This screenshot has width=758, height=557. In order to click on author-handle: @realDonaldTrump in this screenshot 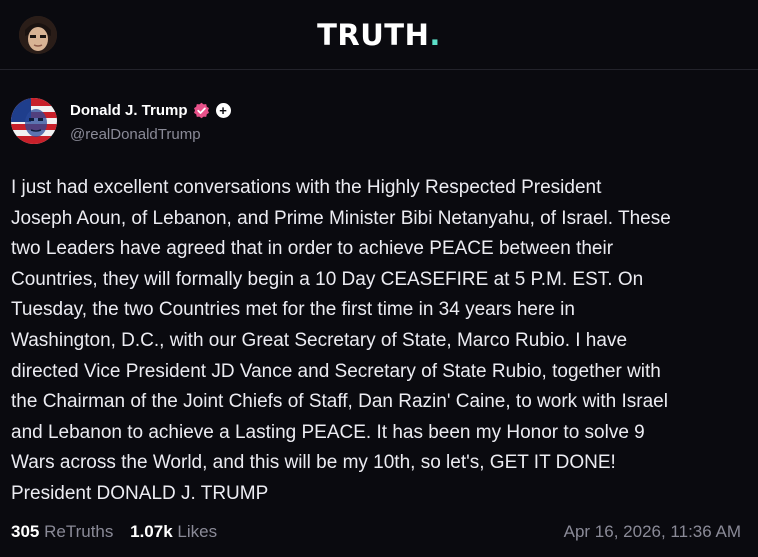, I will do `click(135, 134)`.